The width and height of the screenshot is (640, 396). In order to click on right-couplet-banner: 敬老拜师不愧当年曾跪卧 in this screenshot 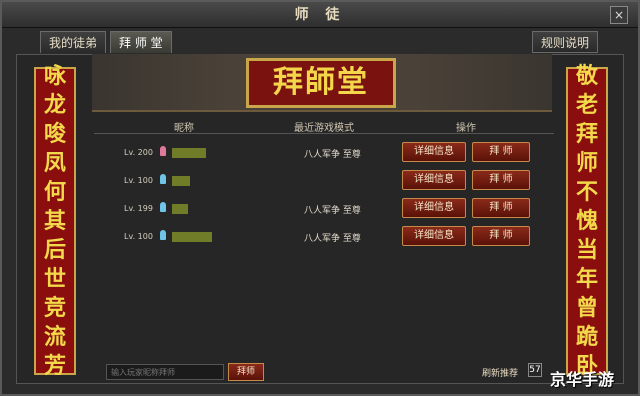, I will do `click(587, 221)`.